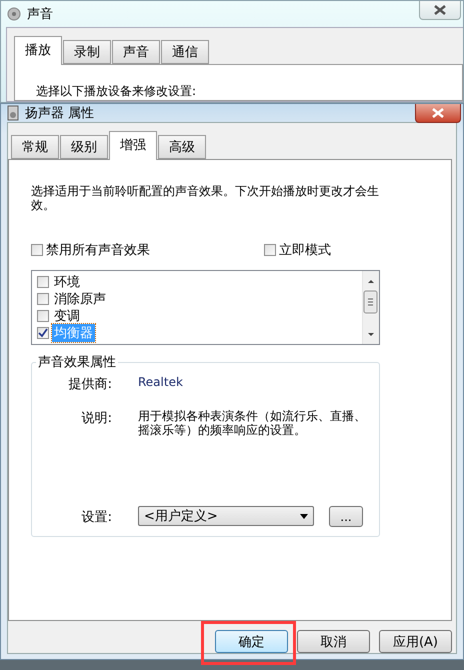 This screenshot has width=464, height=670. What do you see at coordinates (415, 641) in the screenshot?
I see `dialog-button: 应用(A)` at bounding box center [415, 641].